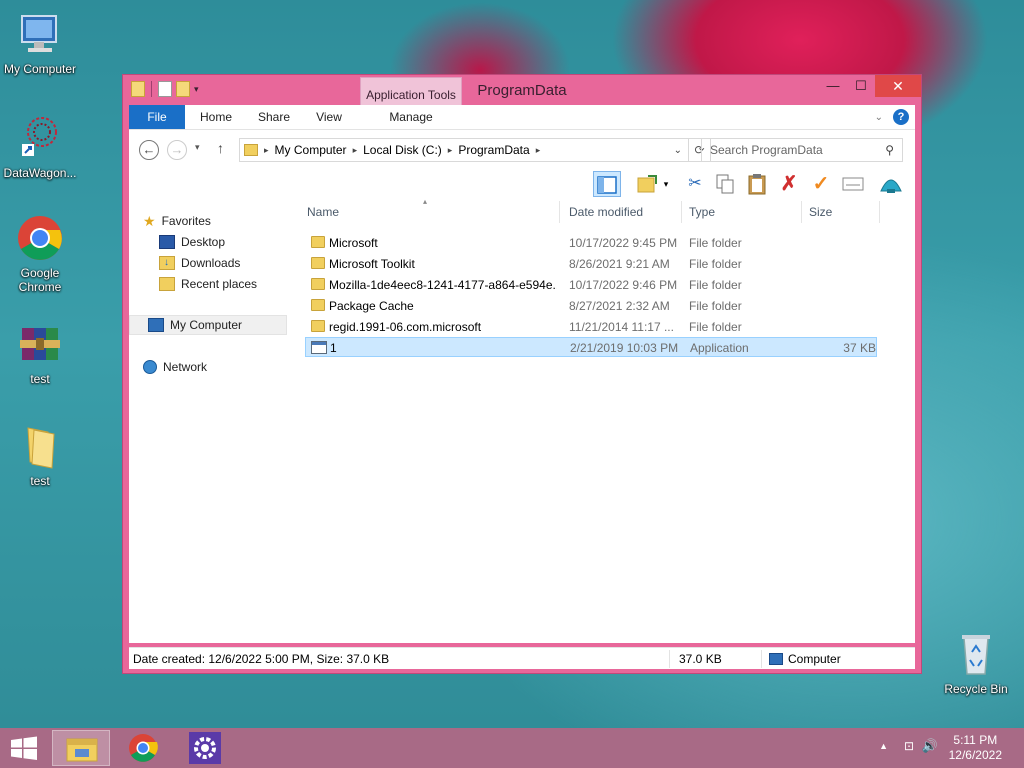  Describe the element at coordinates (203, 242) in the screenshot. I see `nav-label: Desktop` at that location.